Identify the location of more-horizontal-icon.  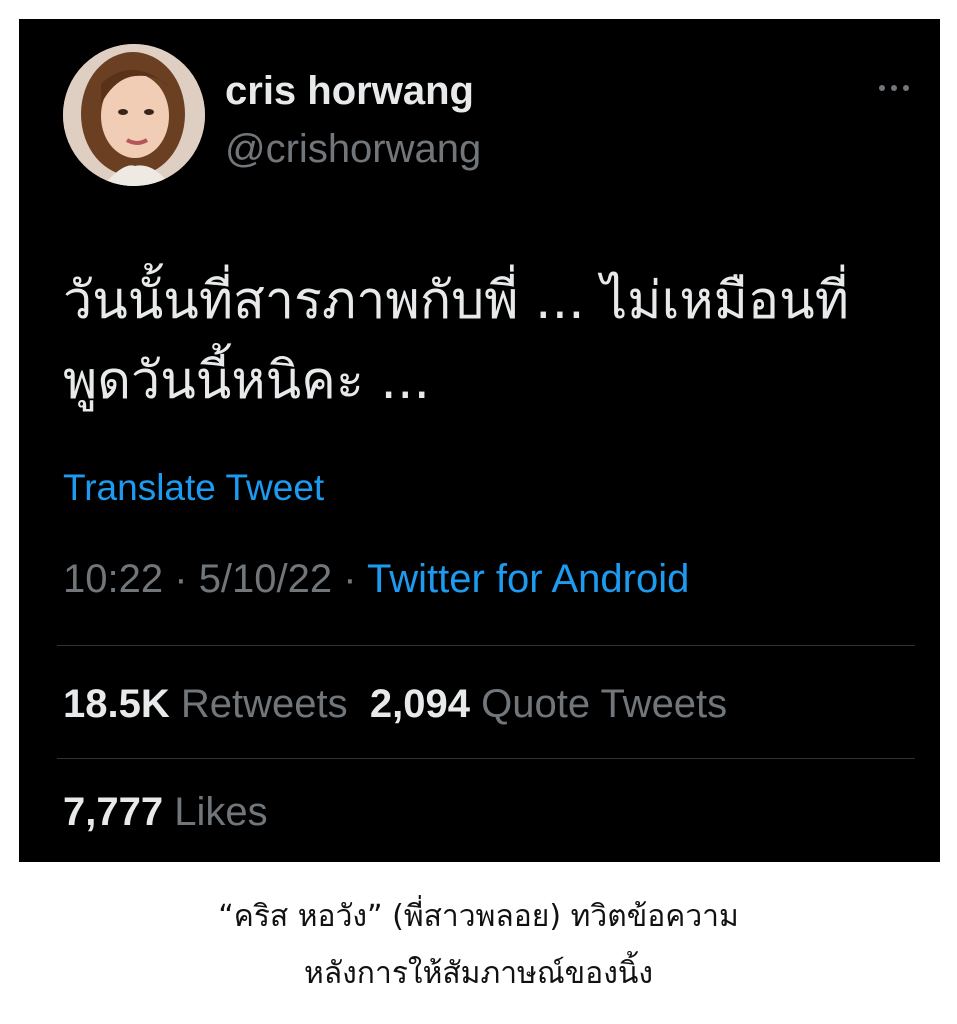
(894, 88).